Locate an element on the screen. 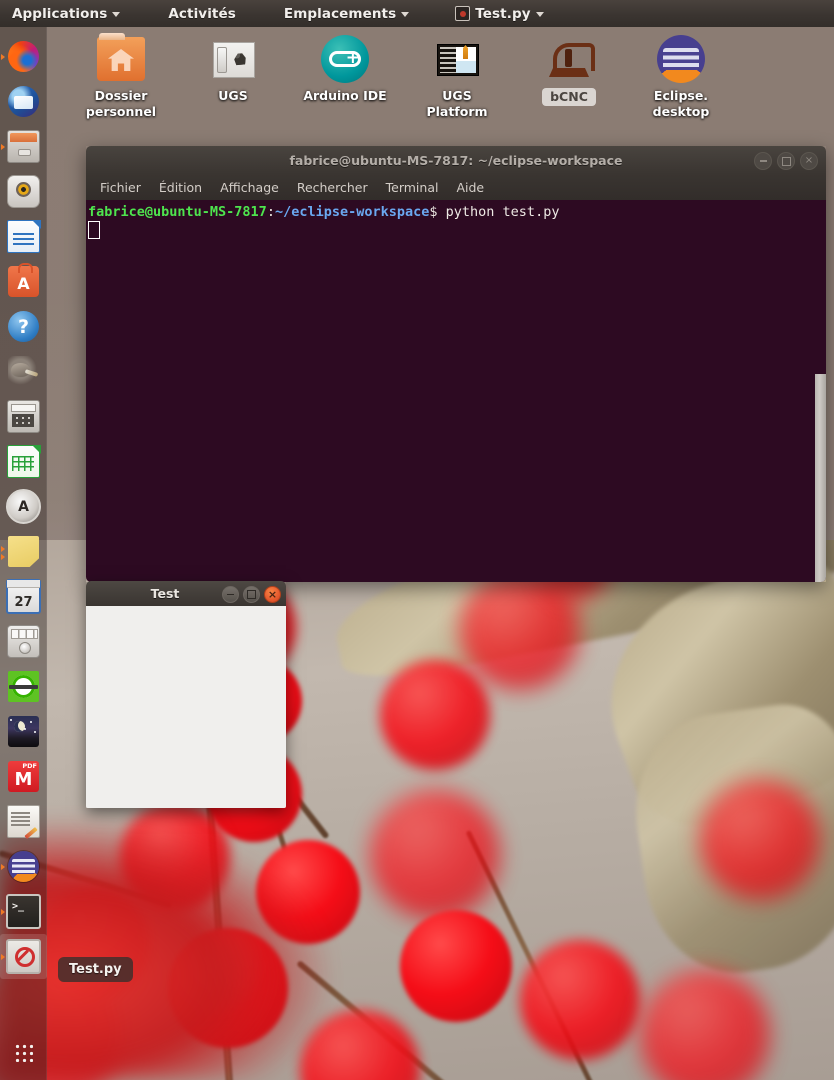  desktop-icon-label: UGS is located at coordinates (233, 95).